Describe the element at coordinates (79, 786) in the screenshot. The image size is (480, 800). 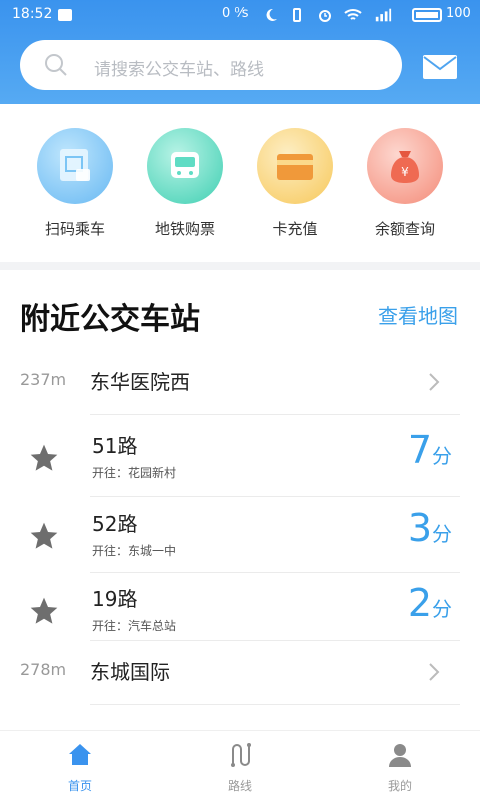
I see `tab-label: 首页` at that location.